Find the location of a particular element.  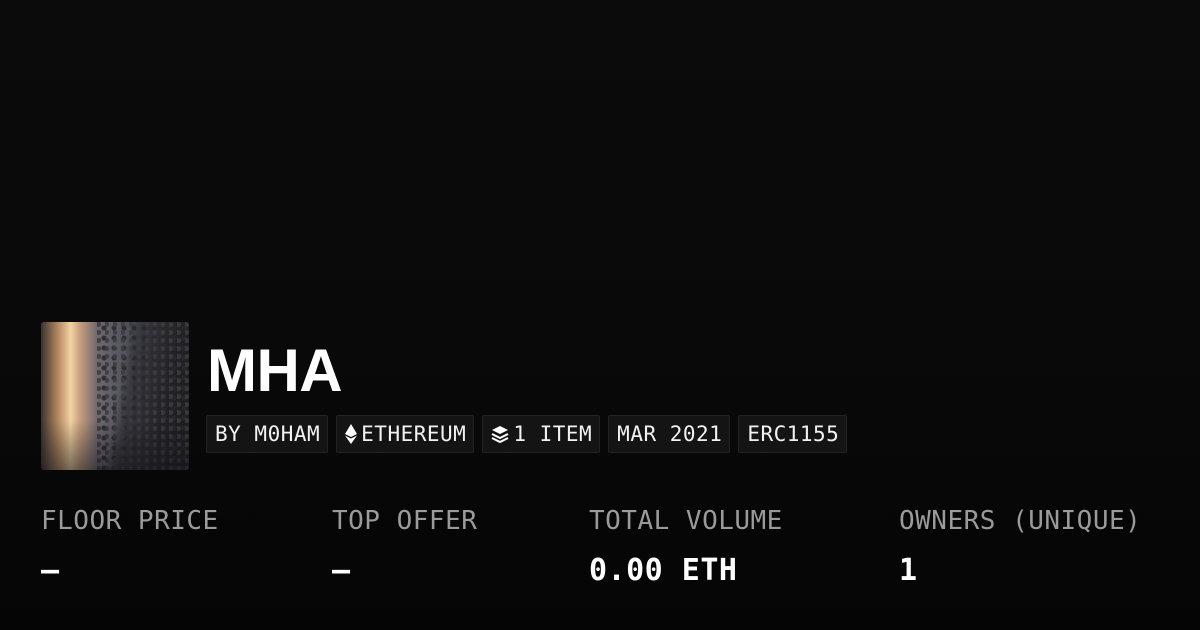

top-offer-value: — is located at coordinates (341, 570).